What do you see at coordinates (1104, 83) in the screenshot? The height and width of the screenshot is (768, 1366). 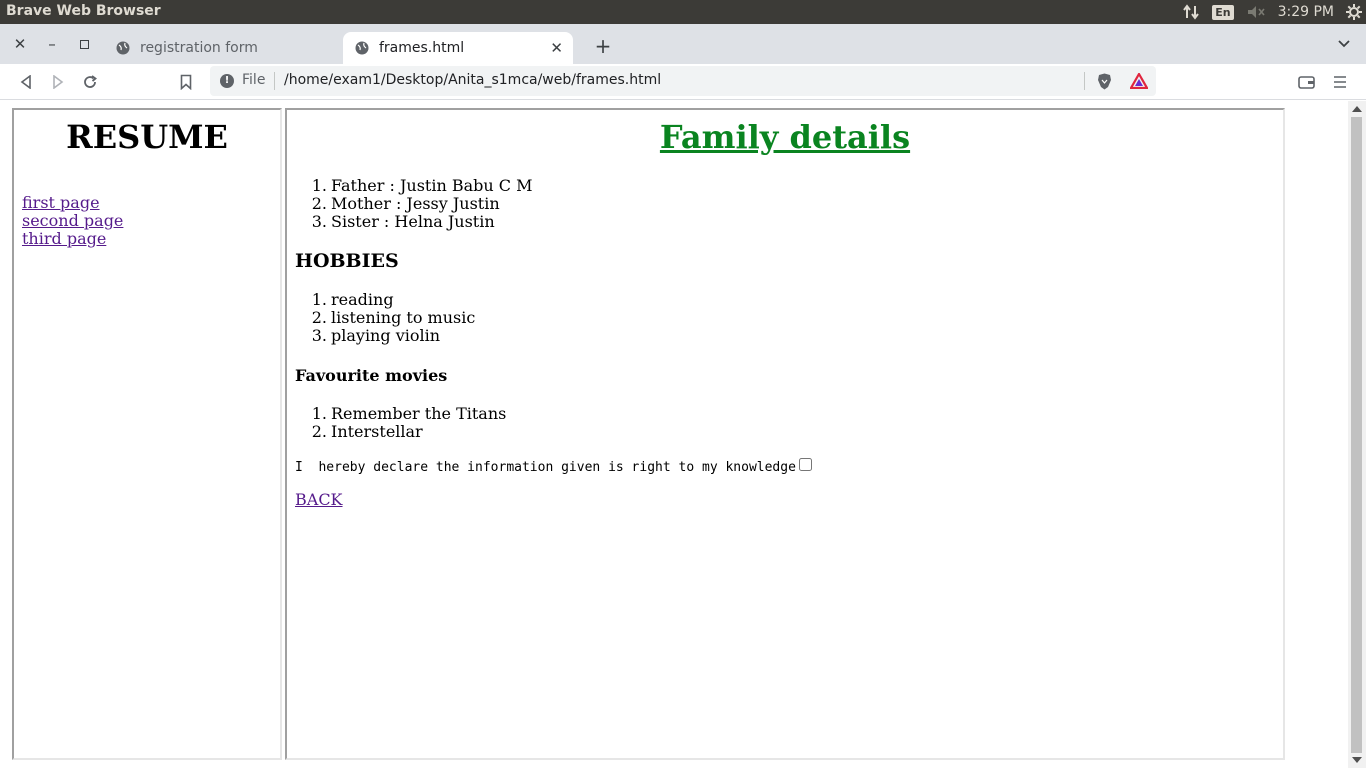 I see `brave-shields-lion-icon` at bounding box center [1104, 83].